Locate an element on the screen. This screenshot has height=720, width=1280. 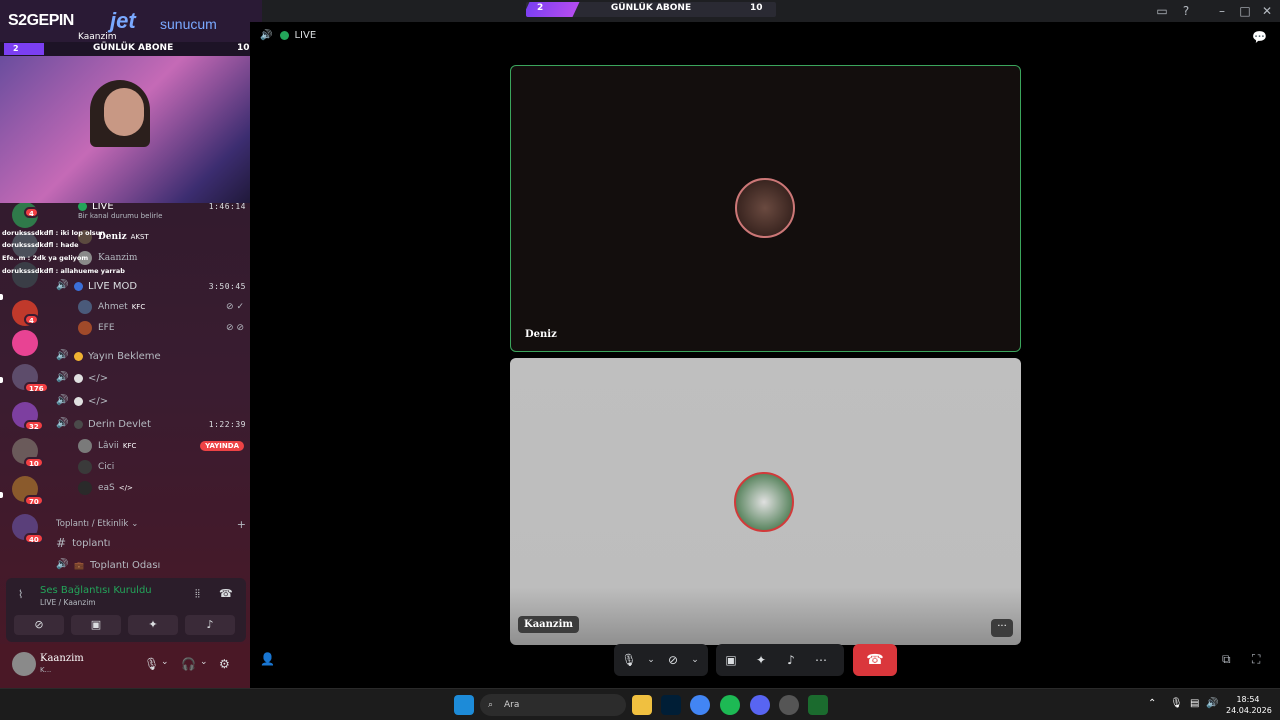
minimize-button: – is located at coordinates (1222, 11).